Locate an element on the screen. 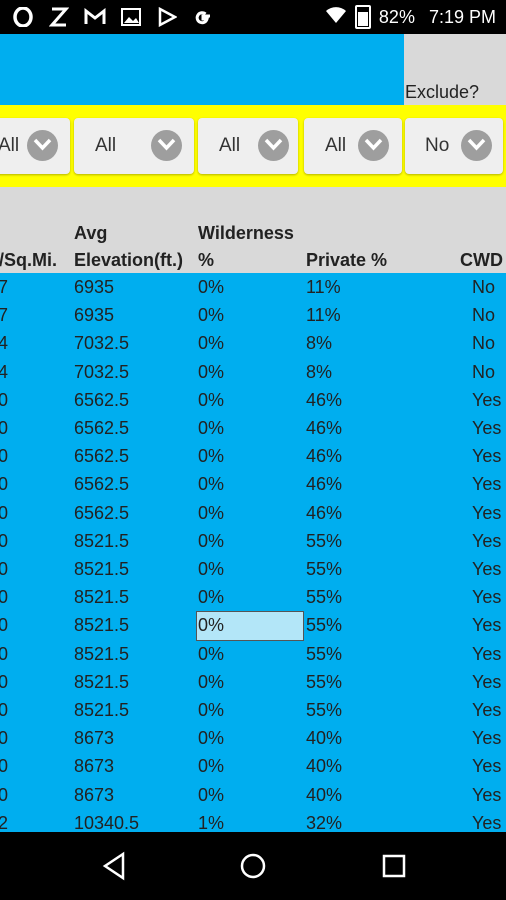  table-row: 2 10340.5 1% 32% Yes is located at coordinates (253, 820).